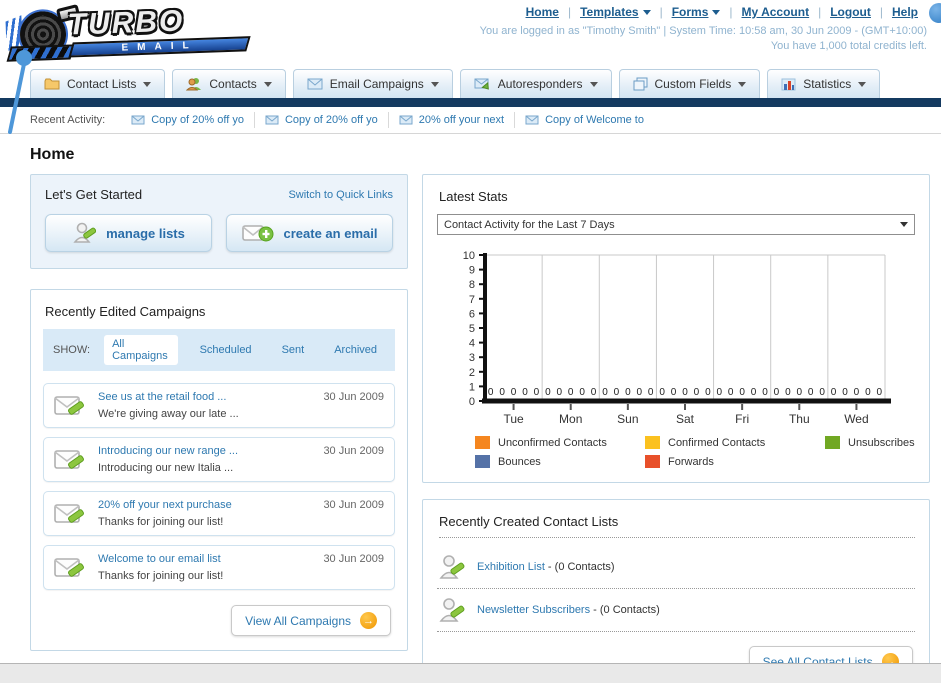 The width and height of the screenshot is (941, 683). I want to click on contact-list-link: Exhibition List, so click(511, 567).